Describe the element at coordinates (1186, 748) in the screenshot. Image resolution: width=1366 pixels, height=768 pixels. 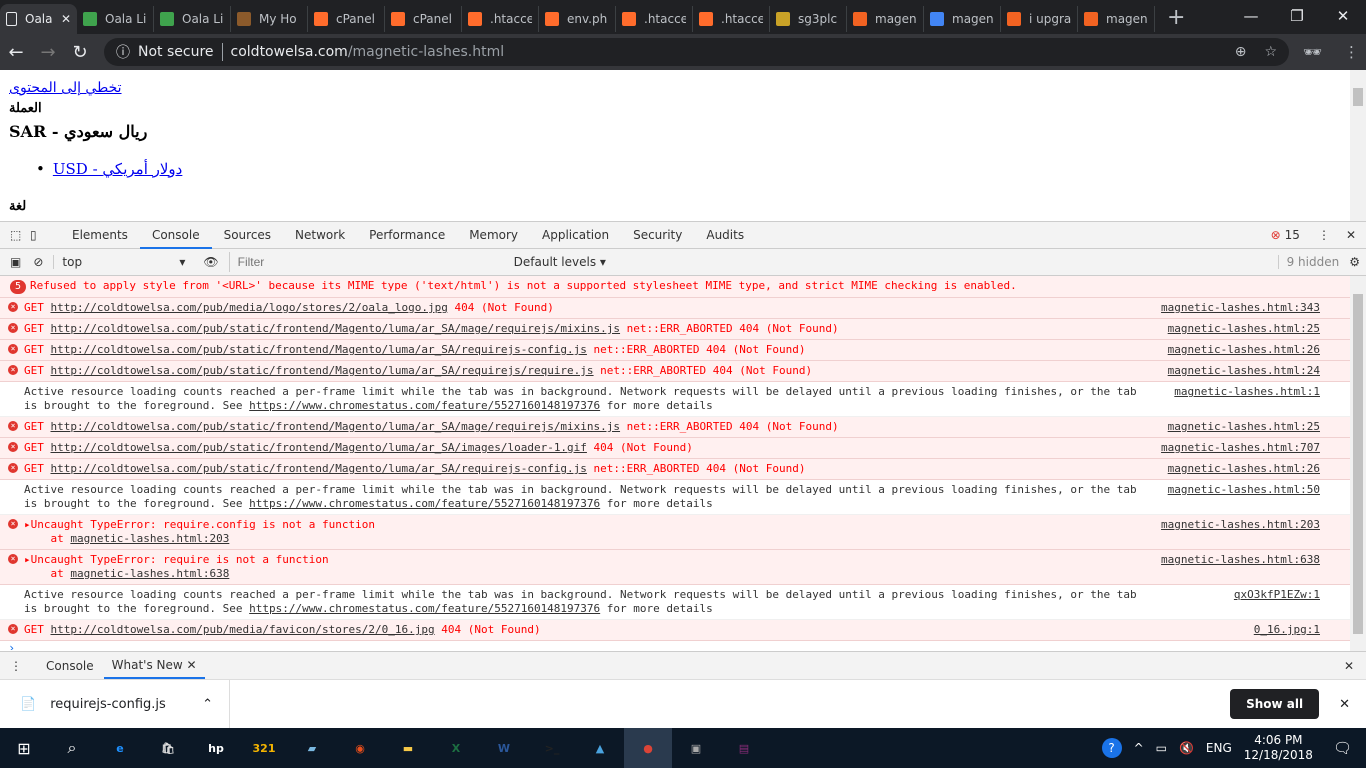
I see `volume-muted-icon: 🔇` at that location.